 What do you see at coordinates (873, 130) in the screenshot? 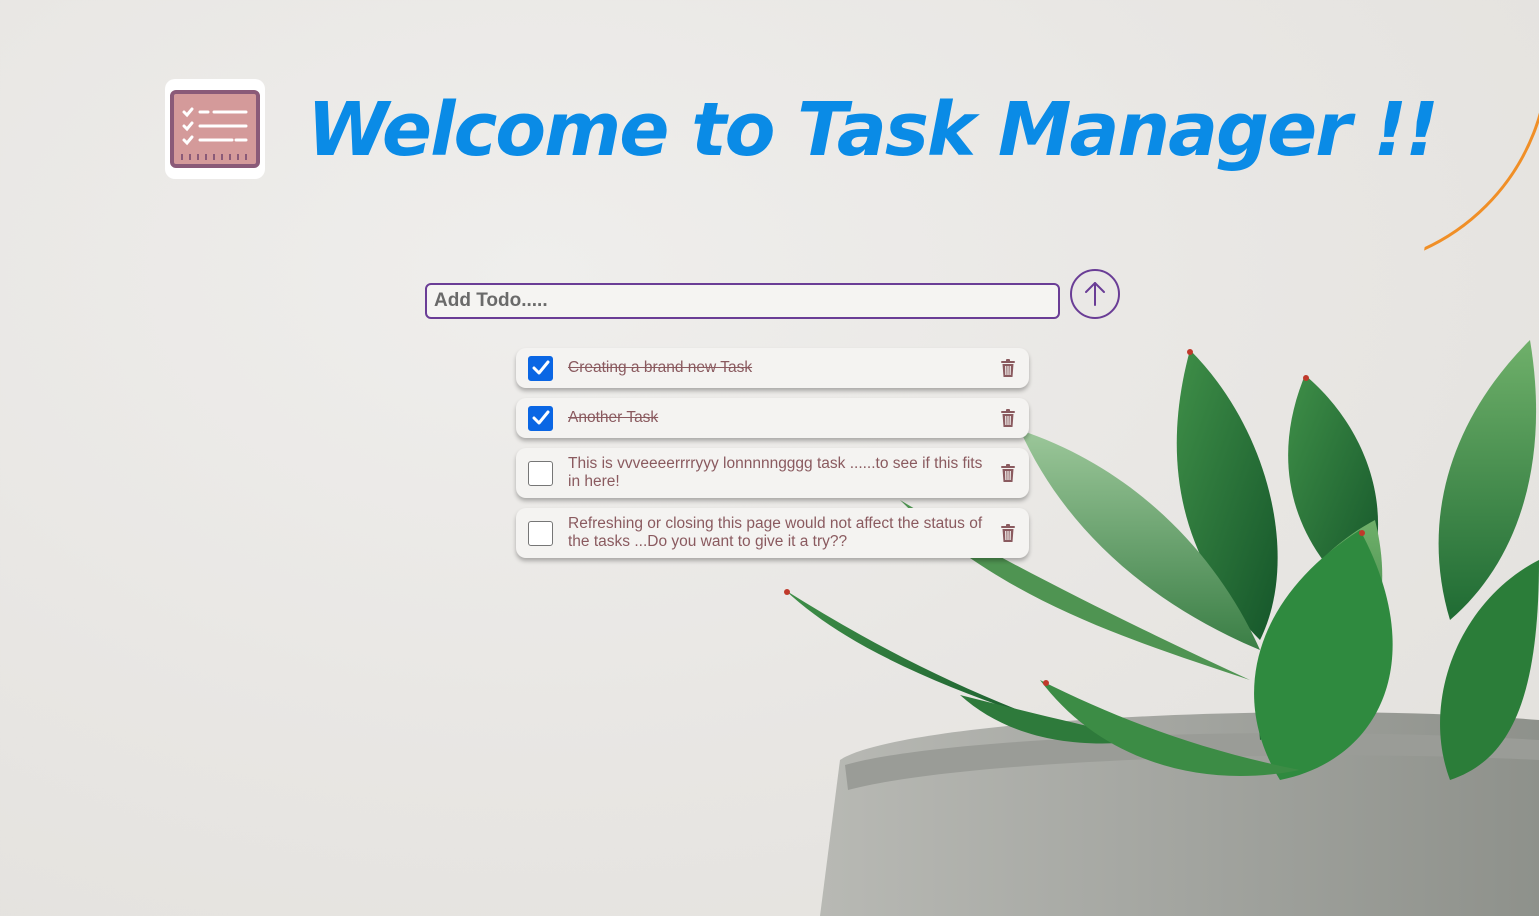
I see `page-title: Welcome to Task Manager !!` at bounding box center [873, 130].